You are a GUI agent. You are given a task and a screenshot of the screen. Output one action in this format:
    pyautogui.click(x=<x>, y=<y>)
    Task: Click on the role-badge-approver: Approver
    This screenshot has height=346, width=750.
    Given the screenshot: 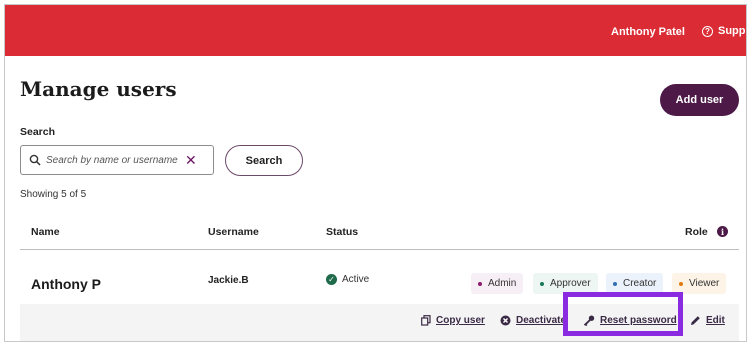 What is the action you would take?
    pyautogui.click(x=565, y=283)
    